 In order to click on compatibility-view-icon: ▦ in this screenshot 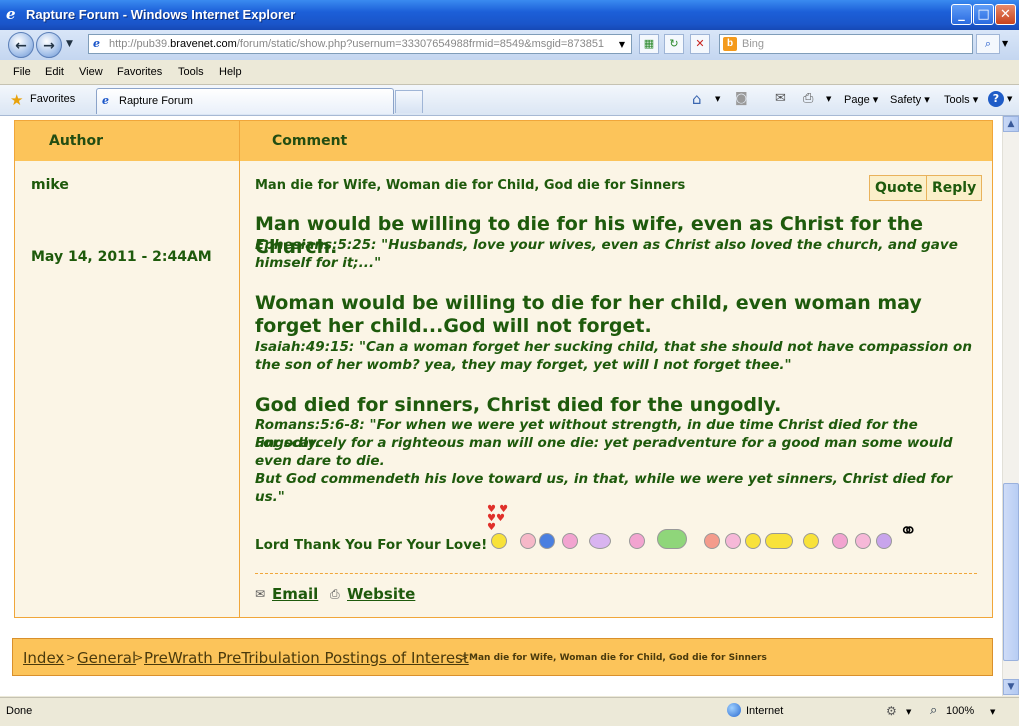, I will do `click(649, 44)`.